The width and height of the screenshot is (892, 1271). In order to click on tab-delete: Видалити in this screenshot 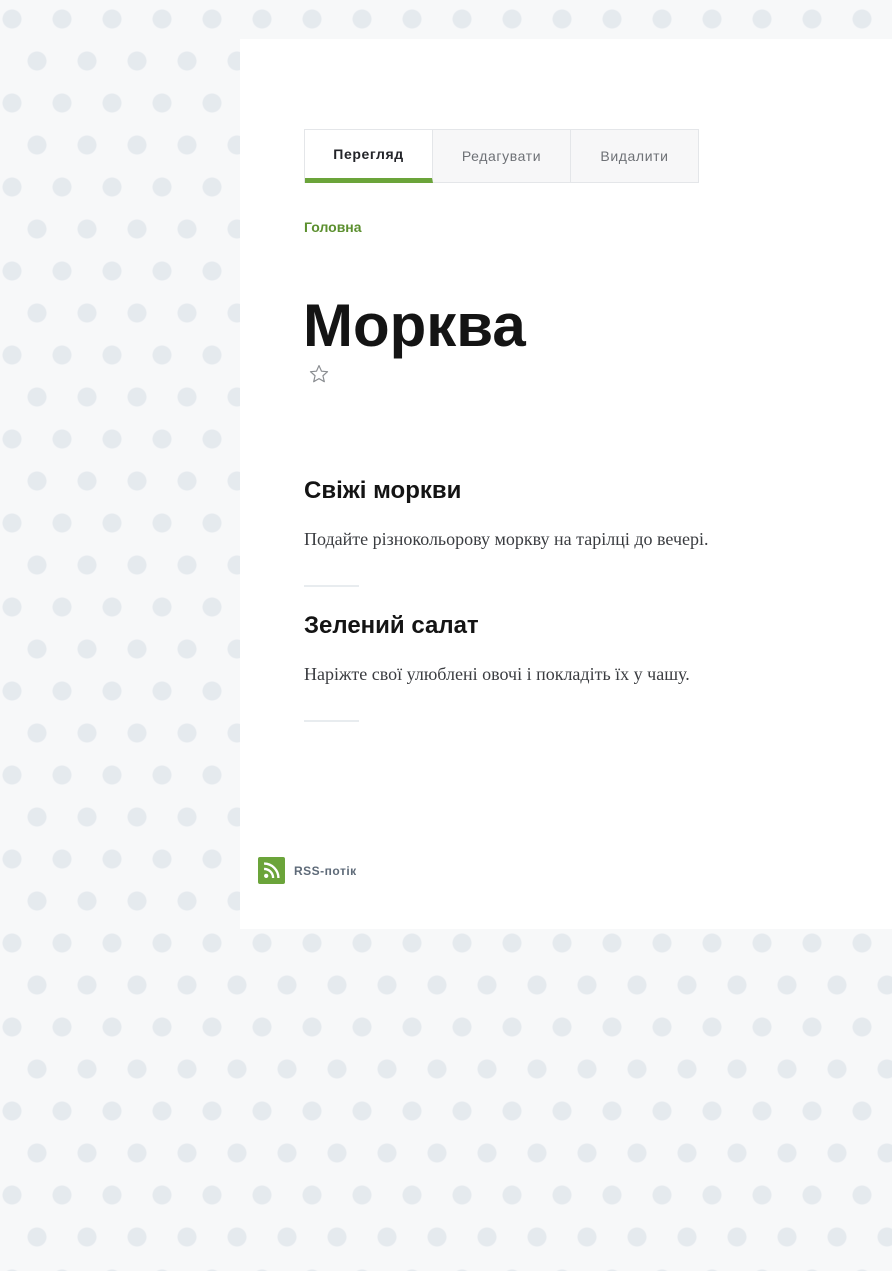, I will do `click(634, 156)`.